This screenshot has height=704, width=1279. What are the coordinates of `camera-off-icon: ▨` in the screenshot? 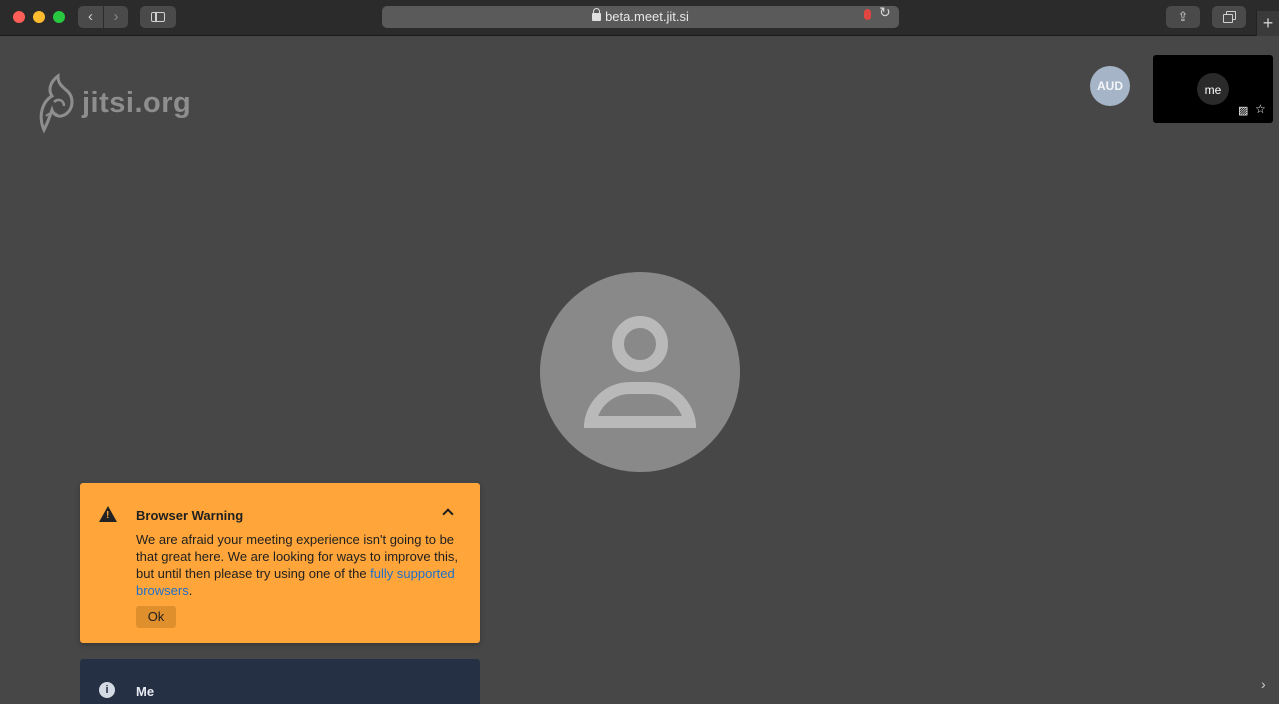 It's located at (1243, 111).